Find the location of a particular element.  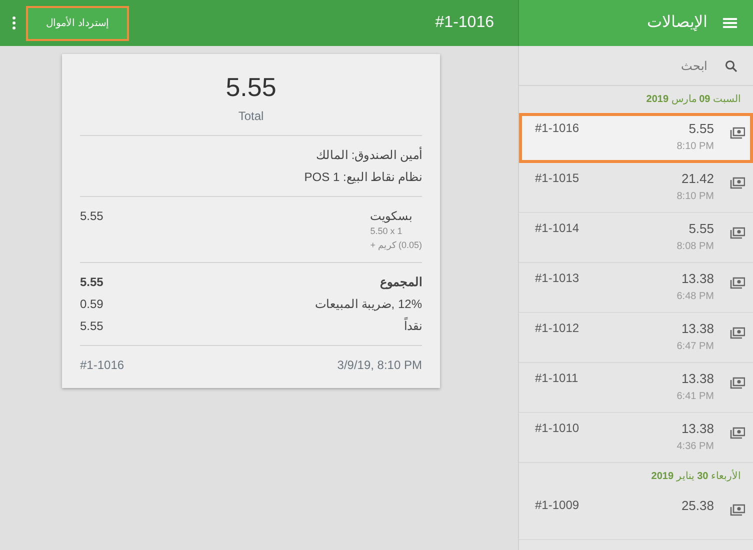

receipt-time: 8:08 PM is located at coordinates (695, 247).